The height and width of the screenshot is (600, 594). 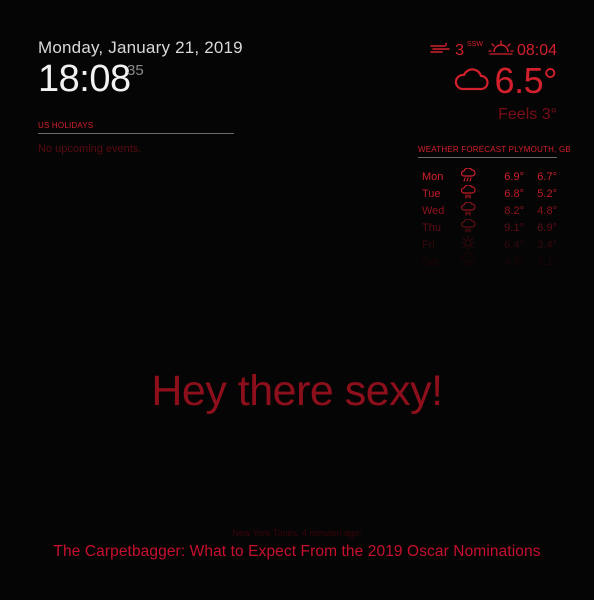 I want to click on cloud-icon, so click(x=471, y=81).